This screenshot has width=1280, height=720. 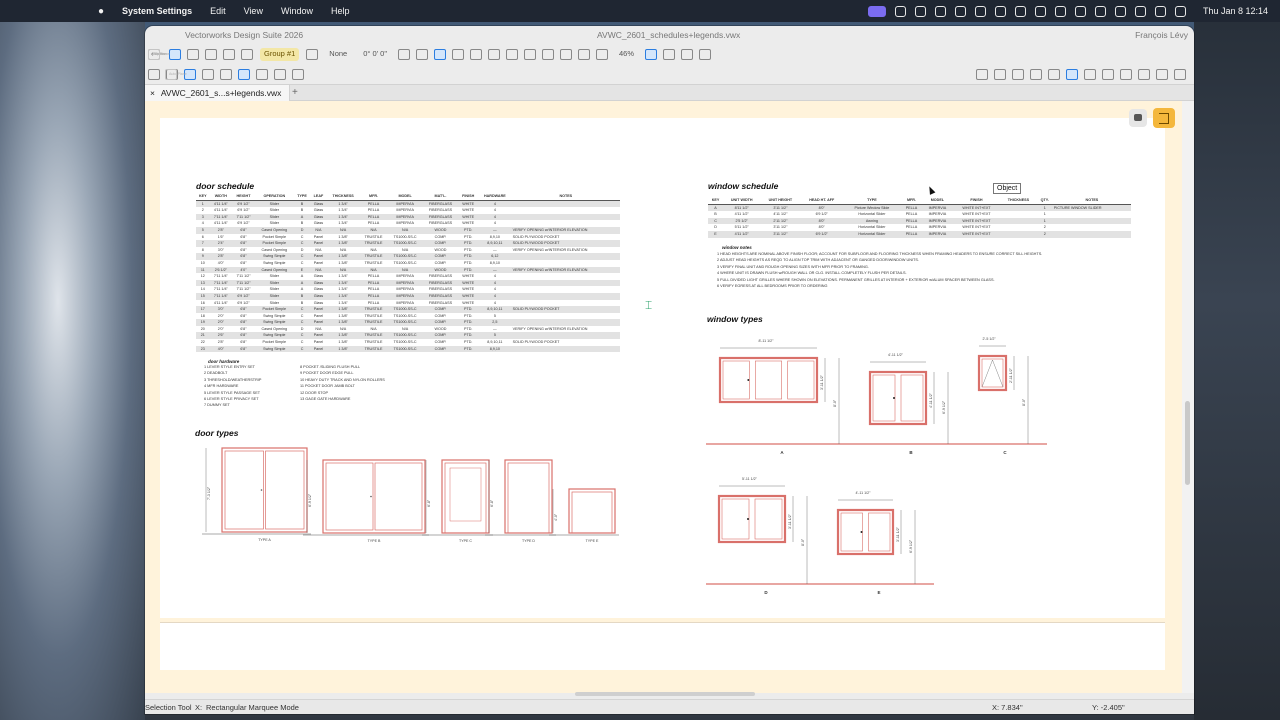 What do you see at coordinates (295, 92) in the screenshot?
I see `add-tab-button: +` at bounding box center [295, 92].